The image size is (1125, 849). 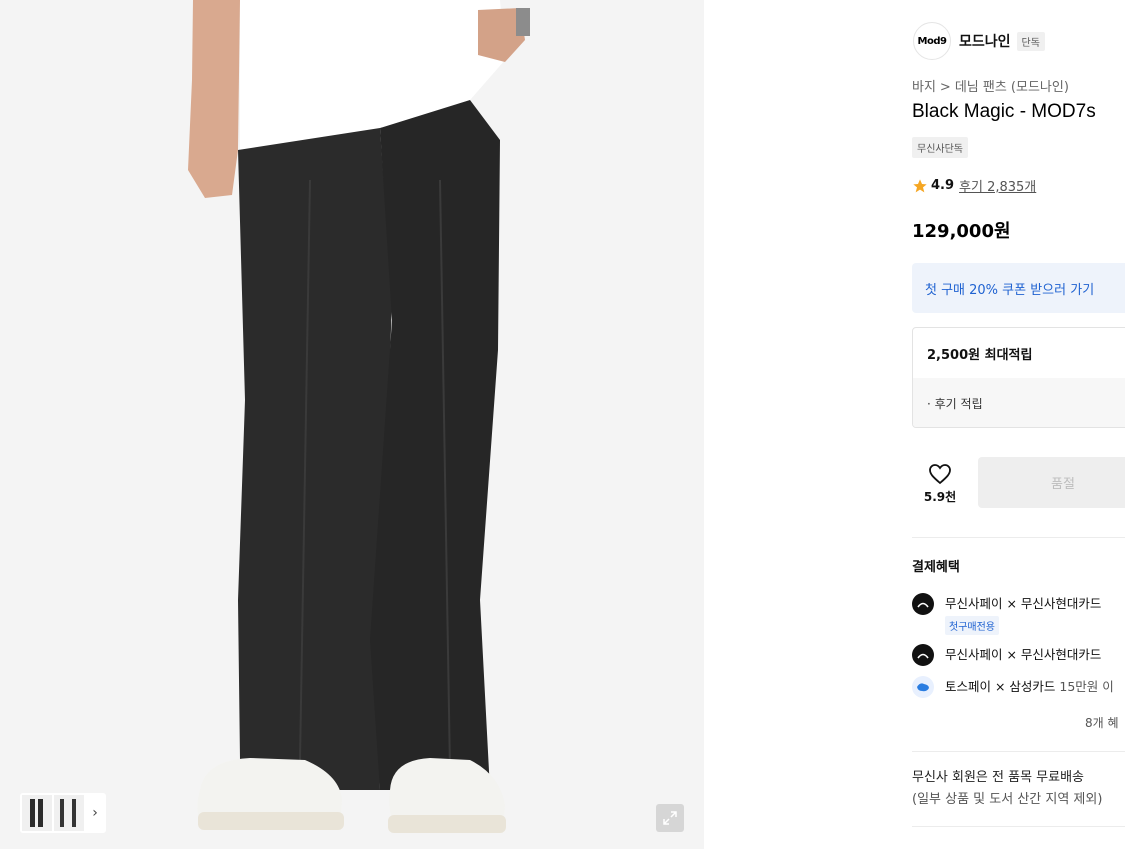 I want to click on max-points: 2,500원 최대적립, so click(x=980, y=355).